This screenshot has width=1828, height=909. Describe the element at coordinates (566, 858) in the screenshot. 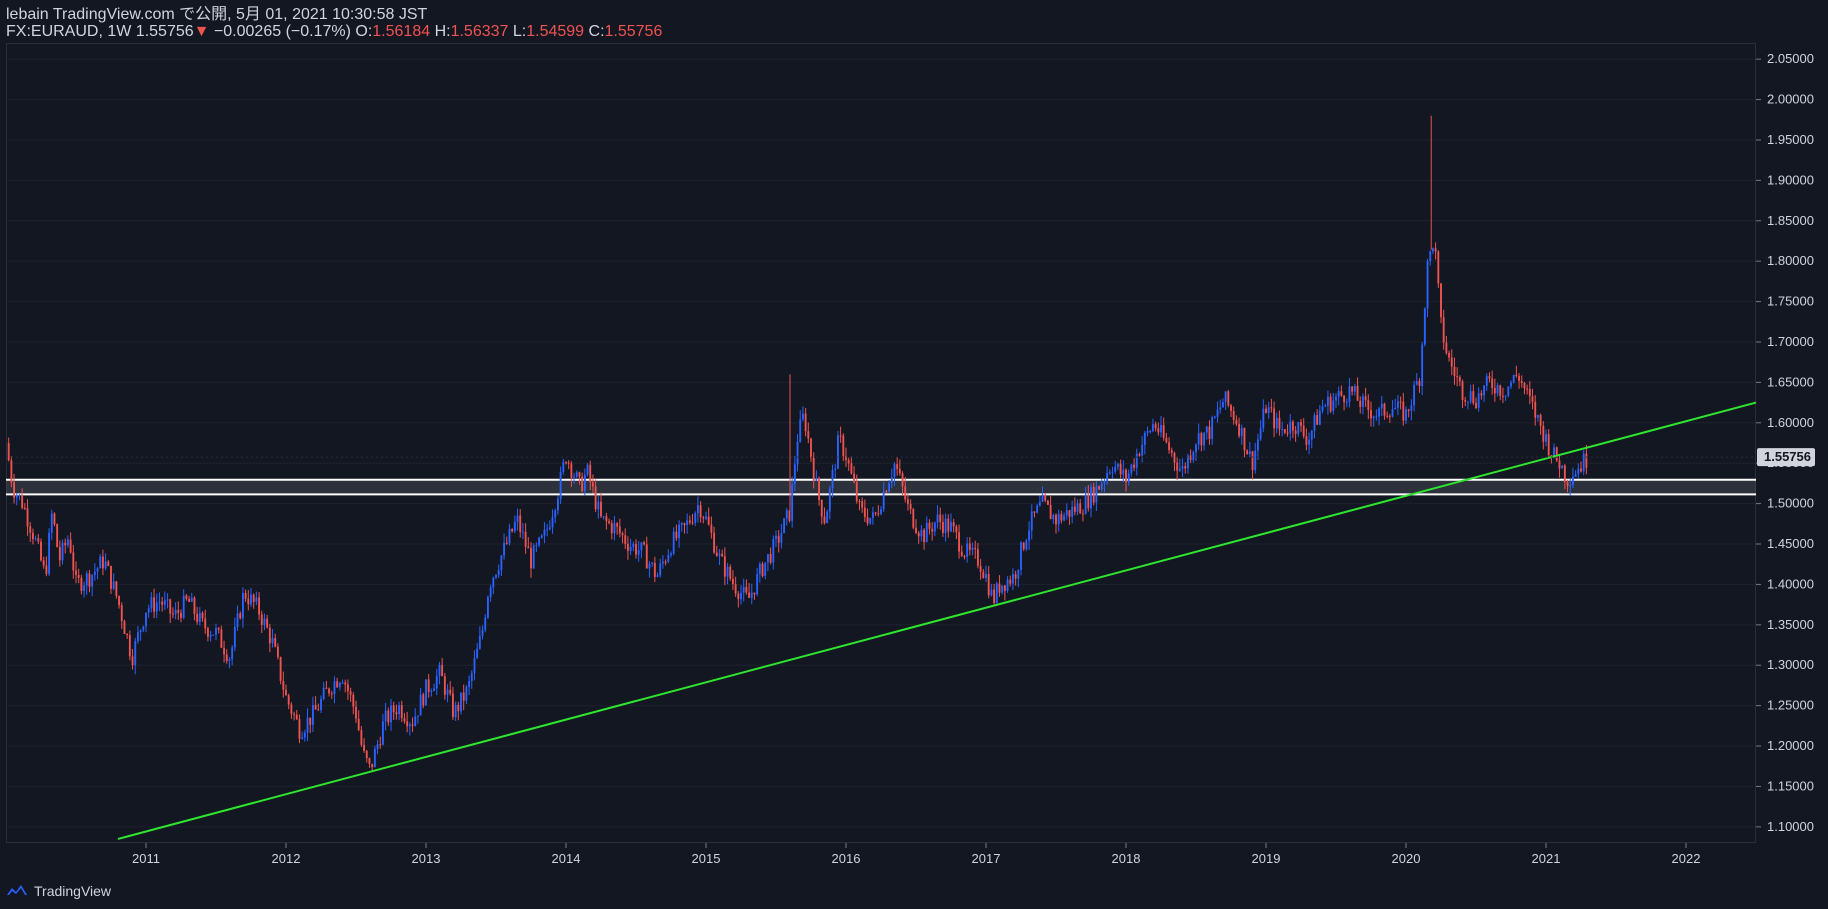

I see `x-tick-label: 2014` at that location.